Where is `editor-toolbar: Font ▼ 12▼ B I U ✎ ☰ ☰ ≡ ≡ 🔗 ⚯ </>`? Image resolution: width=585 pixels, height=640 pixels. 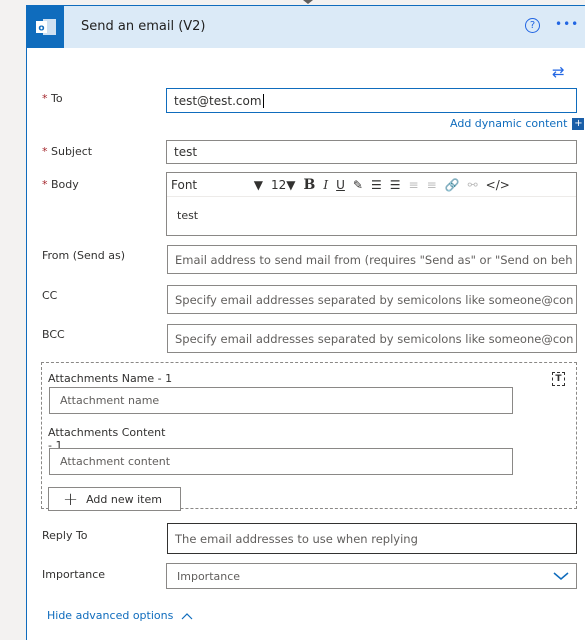
editor-toolbar: Font ▼ 12▼ B I U ✎ ☰ ☰ ≡ ≡ 🔗 ⚯ </> is located at coordinates (371, 185).